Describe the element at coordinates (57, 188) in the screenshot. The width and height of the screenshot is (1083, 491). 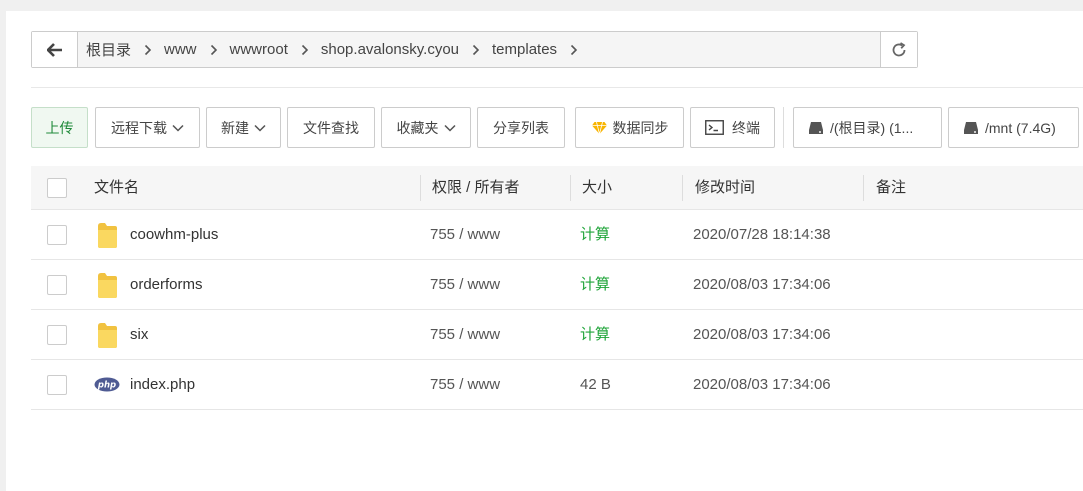
I see `select-all-checkbox` at that location.